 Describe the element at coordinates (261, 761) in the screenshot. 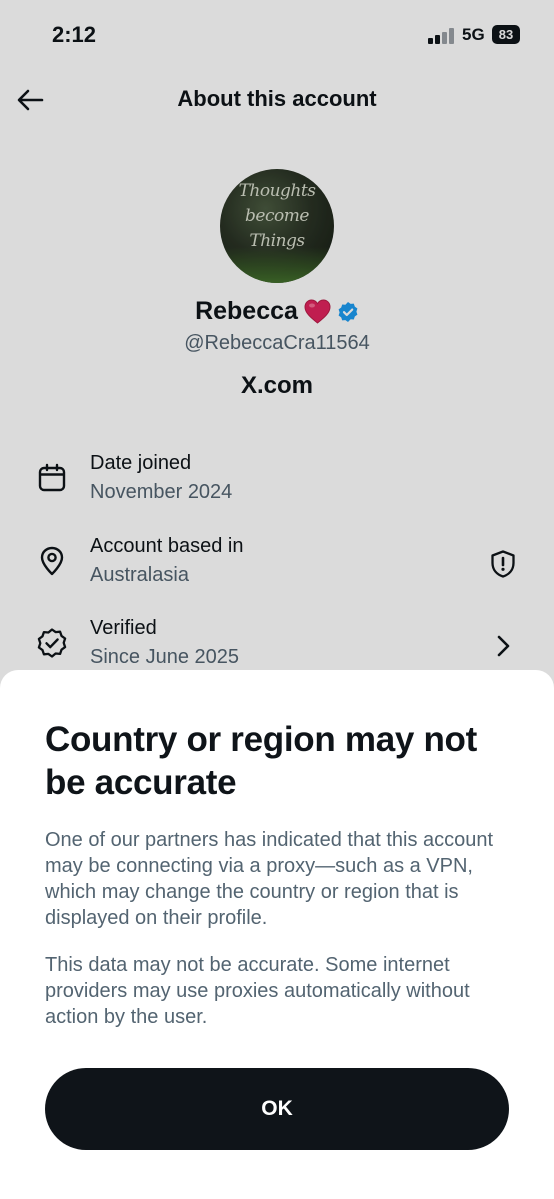

I see `sheet-title: Country or region may not be accurate` at that location.